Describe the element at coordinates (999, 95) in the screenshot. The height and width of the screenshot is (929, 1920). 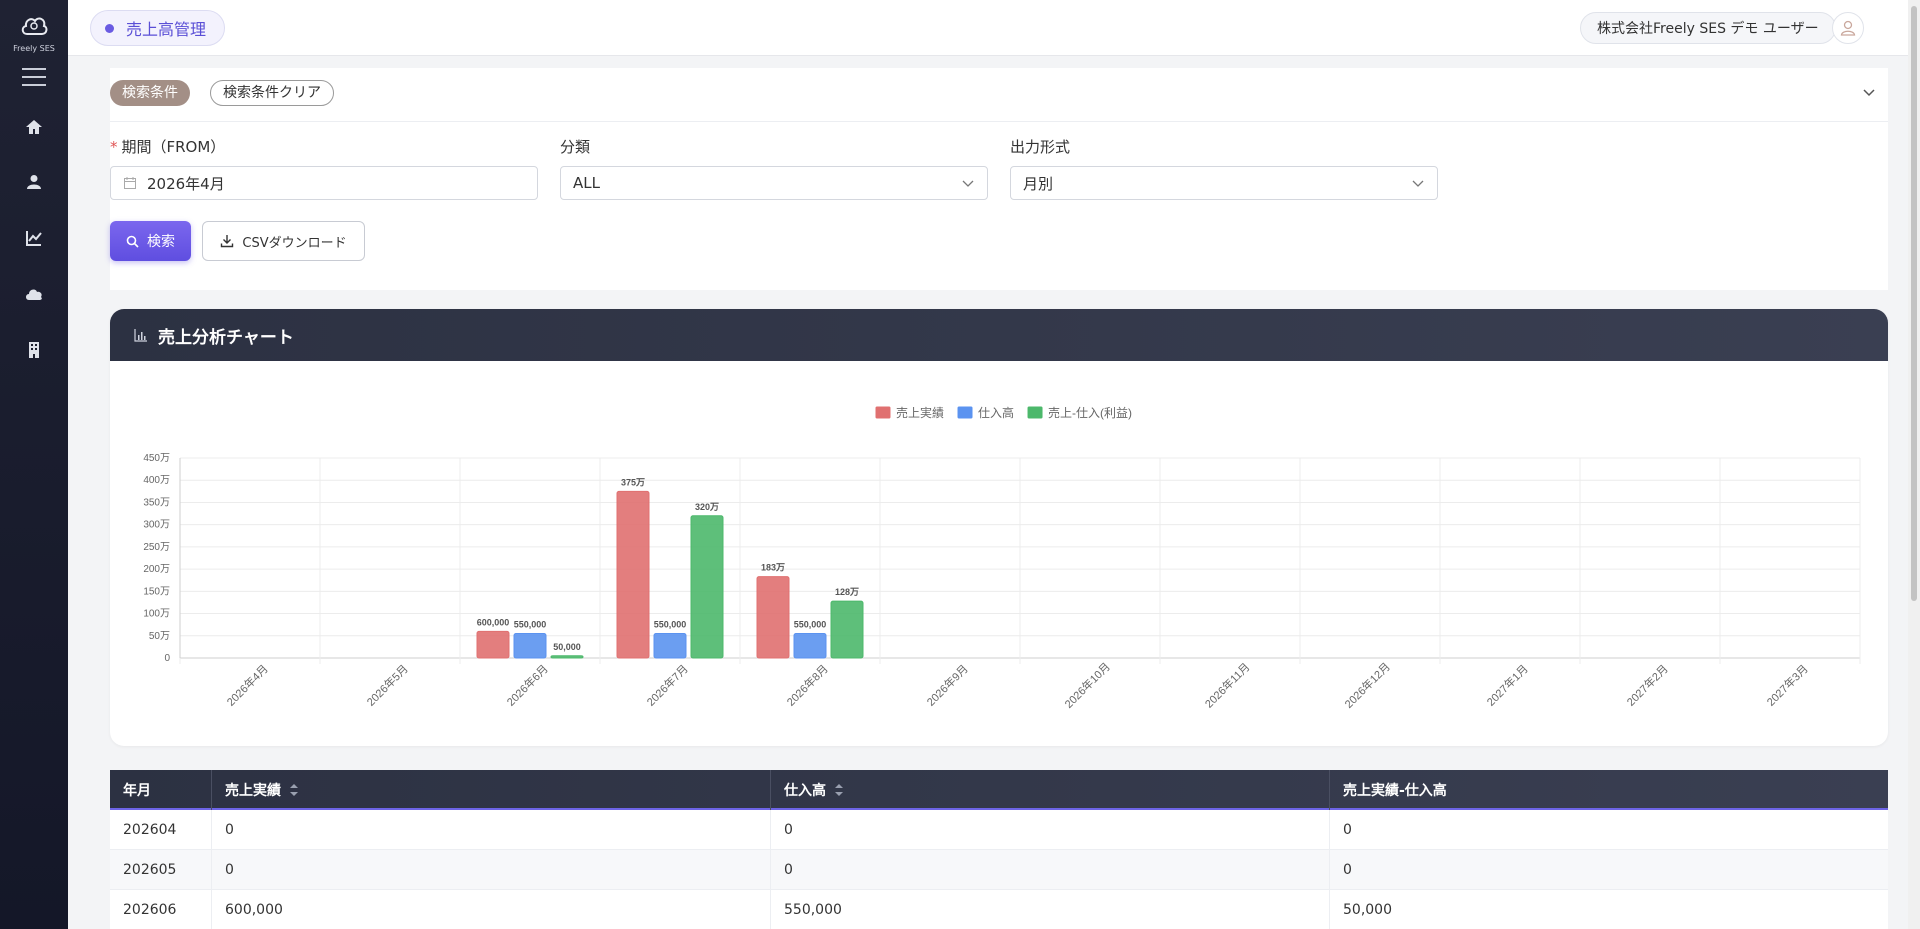
I see `search-panel-header: 検索条件 検索条件クリア` at that location.